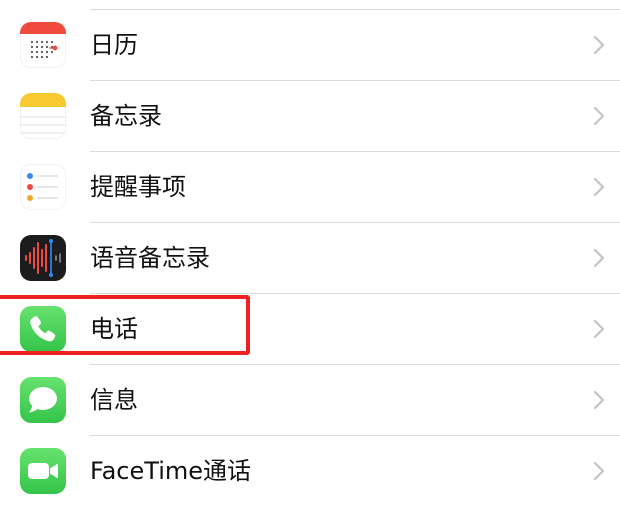 The image size is (620, 507). What do you see at coordinates (43, 45) in the screenshot?
I see `calendar-icon` at bounding box center [43, 45].